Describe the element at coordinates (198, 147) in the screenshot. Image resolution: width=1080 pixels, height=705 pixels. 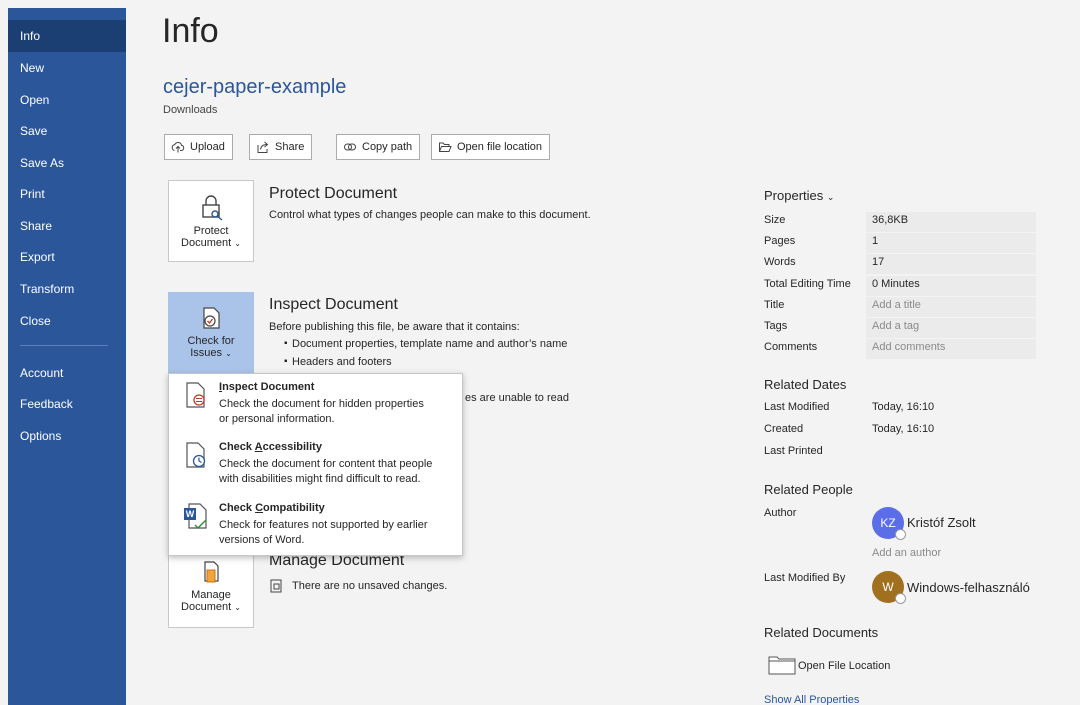
I see `upload-button: Upload` at that location.